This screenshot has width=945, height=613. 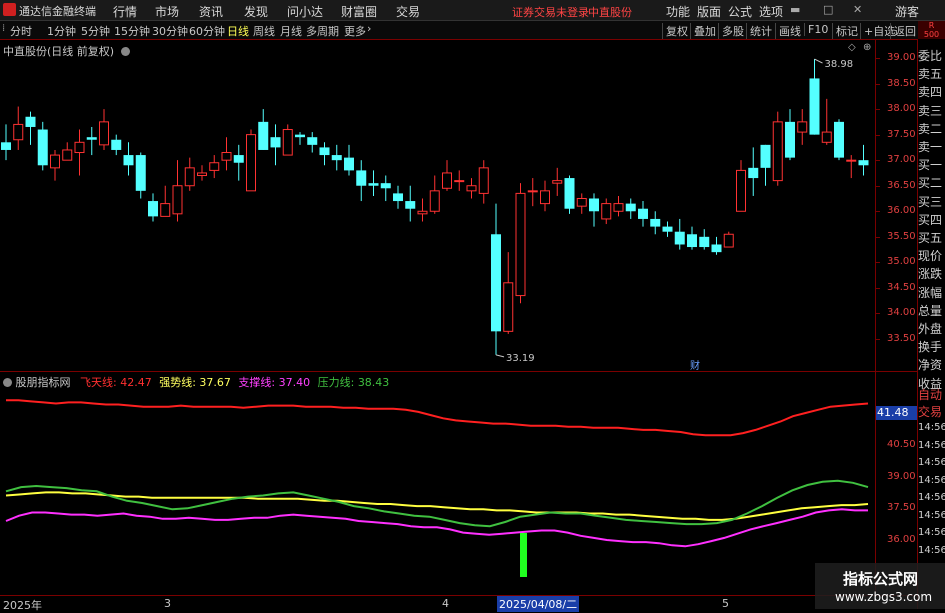 What do you see at coordinates (610, 12) in the screenshot?
I see `current-stock-alert: 中直股份` at bounding box center [610, 12].